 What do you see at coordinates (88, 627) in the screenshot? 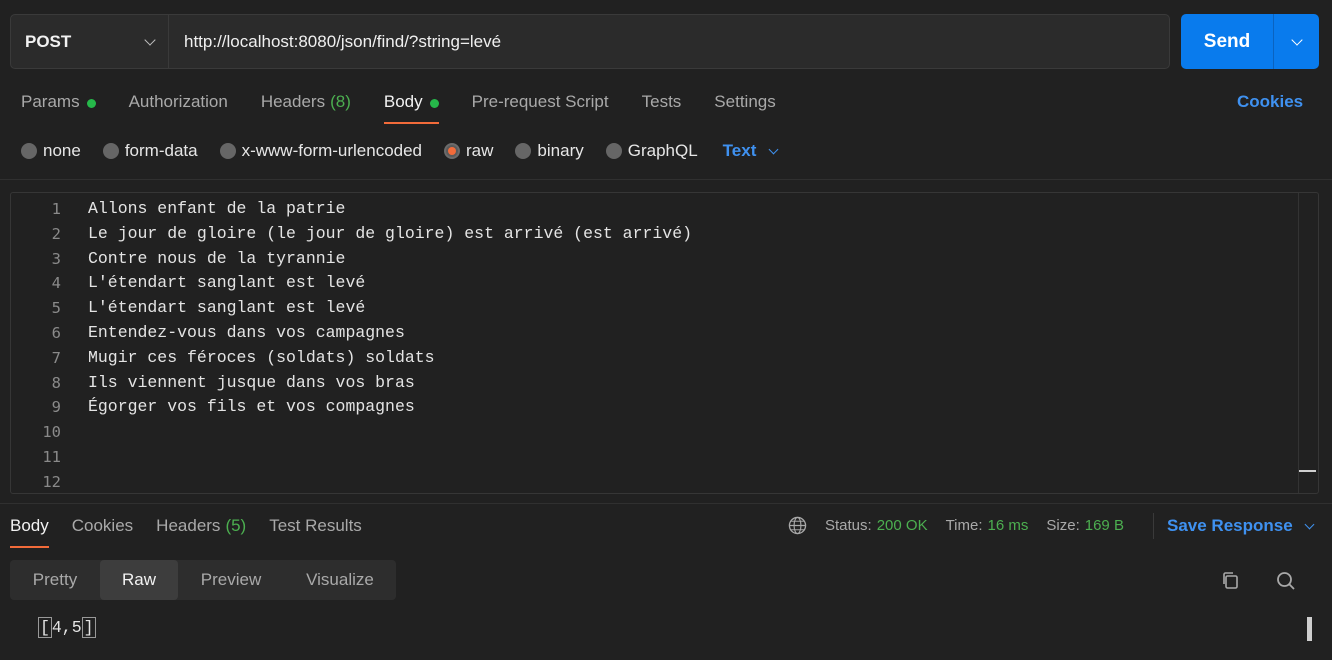
I see `bracket-close: ]` at bounding box center [88, 627].